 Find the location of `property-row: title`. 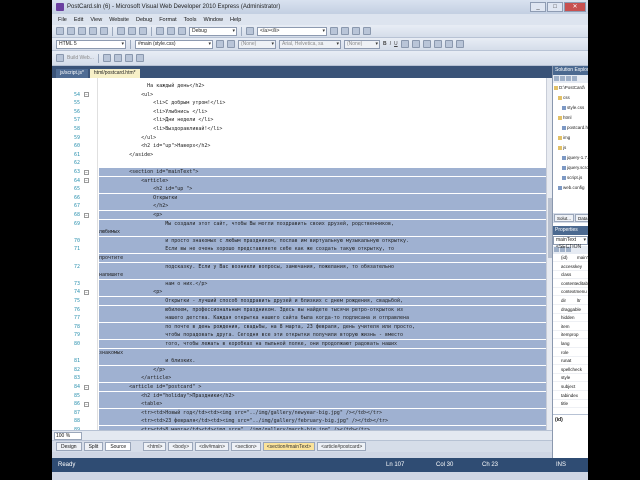

property-row: title is located at coordinates (570, 404).